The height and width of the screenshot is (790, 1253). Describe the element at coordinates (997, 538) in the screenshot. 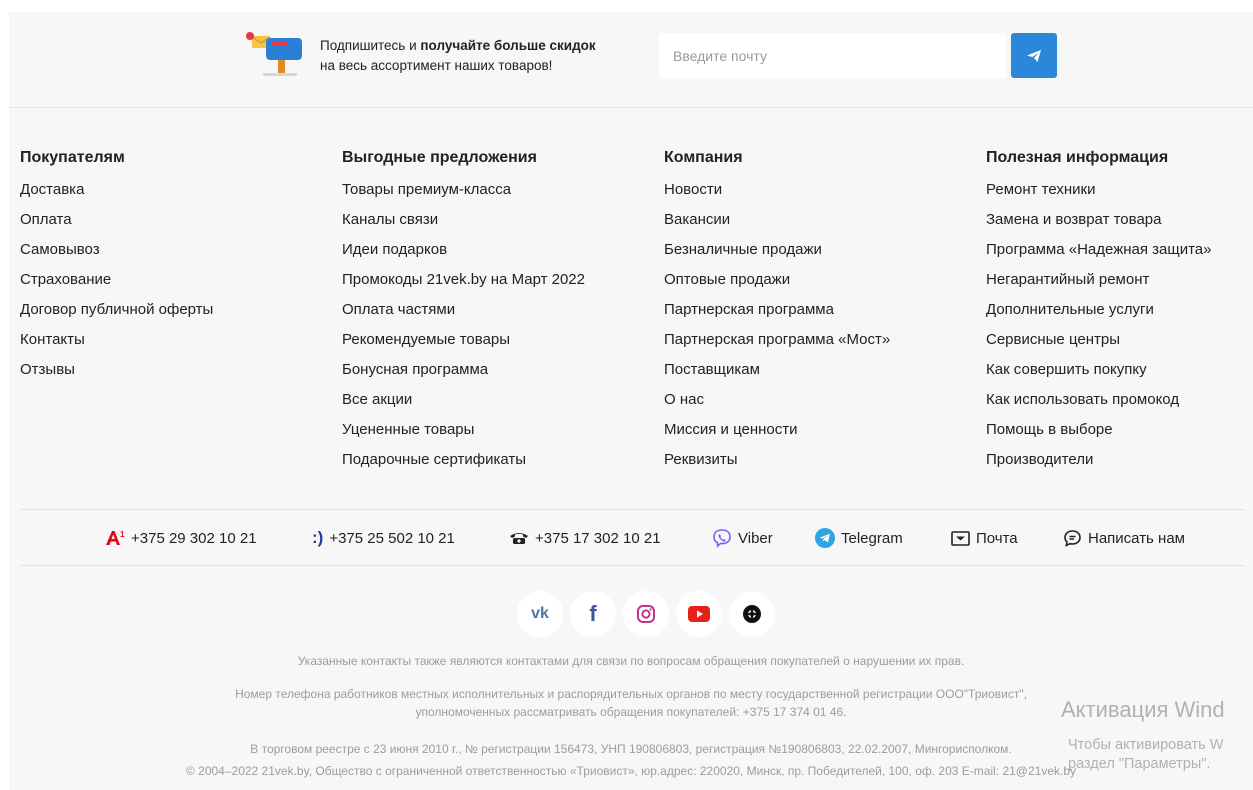

I see `mail-text: Почта` at that location.